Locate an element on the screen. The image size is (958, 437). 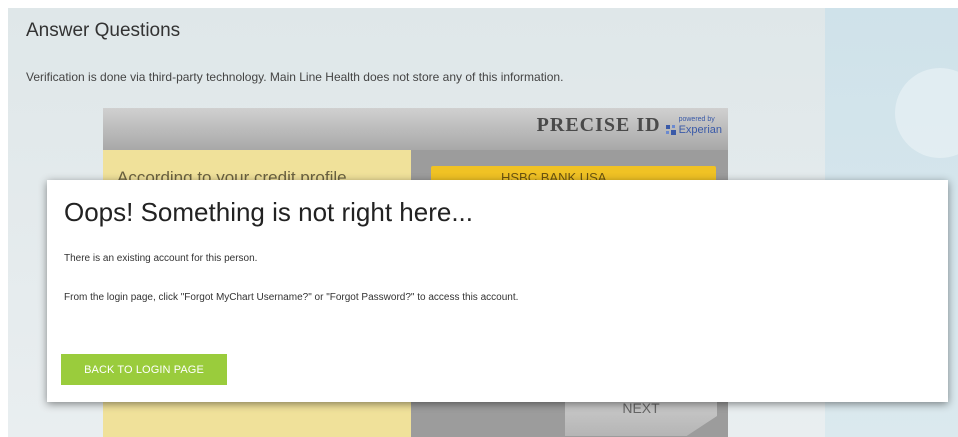
next-button-label: NEXT is located at coordinates (641, 408).